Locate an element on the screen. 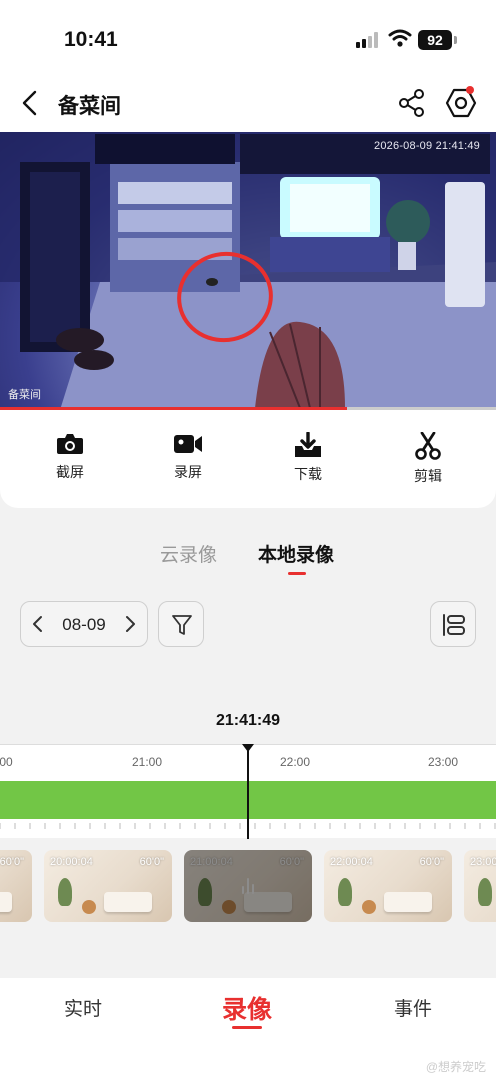 This screenshot has width=496, height=1080. timeline-scrubber: :00 21:00 22:00 23:00 is located at coordinates (248, 791).